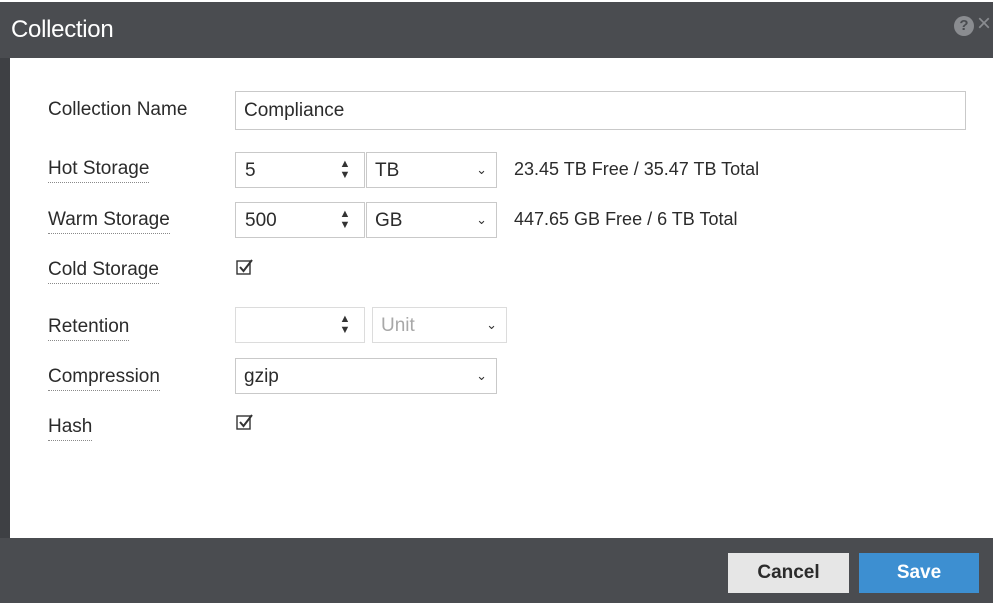 Image resolution: width=993 pixels, height=603 pixels. Describe the element at coordinates (104, 378) in the screenshot. I see `compression-label: Compression` at that location.